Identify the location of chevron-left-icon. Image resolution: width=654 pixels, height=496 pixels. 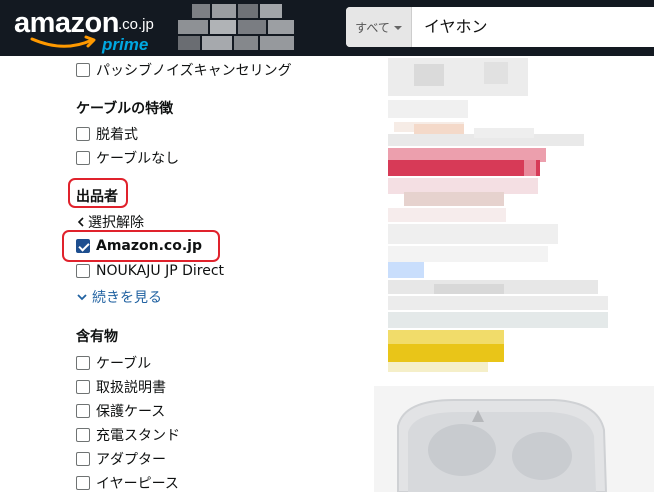
(80, 222).